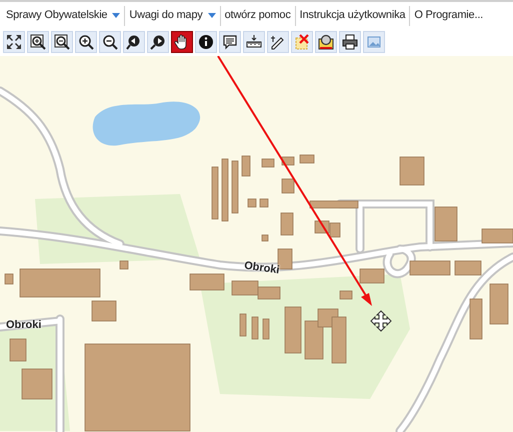  Describe the element at coordinates (182, 41) in the screenshot. I see `toolbar-button` at that location.